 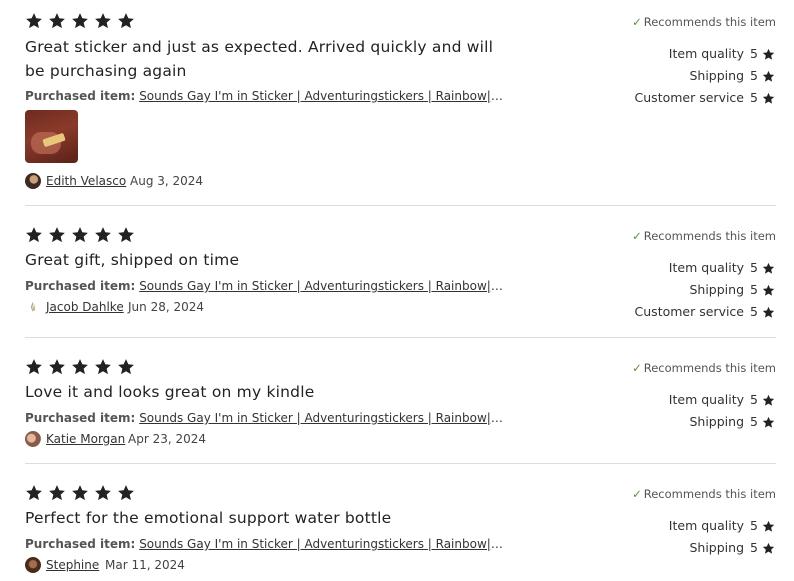 I want to click on reviewer-info: Katie Morgan Apr 23, 2024, so click(x=175, y=440).